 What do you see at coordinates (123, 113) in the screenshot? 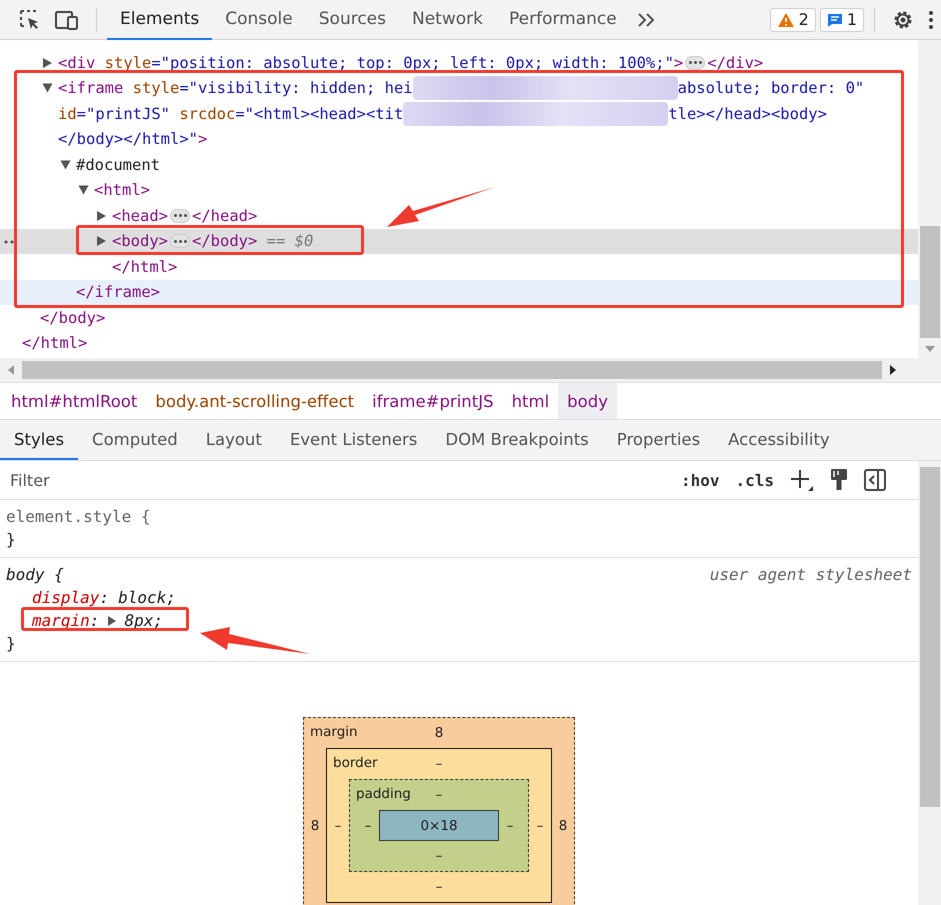
I see `attribute-value: ="printJS"` at bounding box center [123, 113].